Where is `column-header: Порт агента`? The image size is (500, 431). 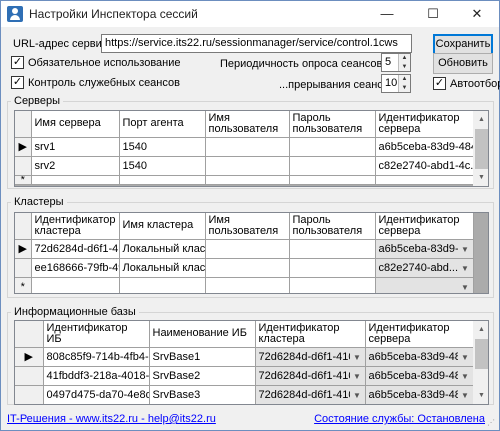
column-header: Порт агента is located at coordinates (162, 124).